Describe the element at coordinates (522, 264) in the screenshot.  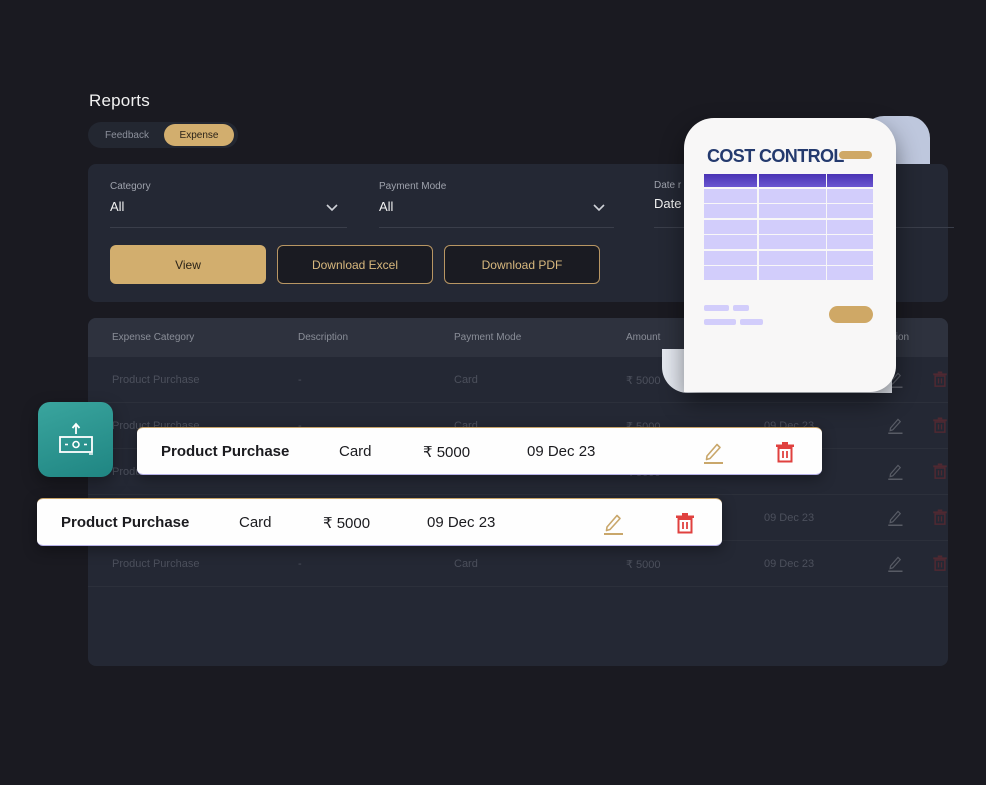
I see `download-pdf-button: Download PDF` at that location.